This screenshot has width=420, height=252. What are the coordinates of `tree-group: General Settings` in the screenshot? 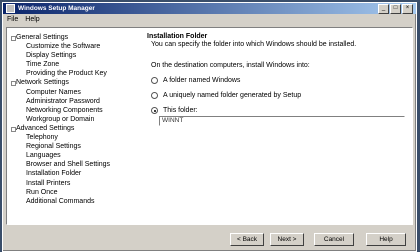 It's located at (75, 37).